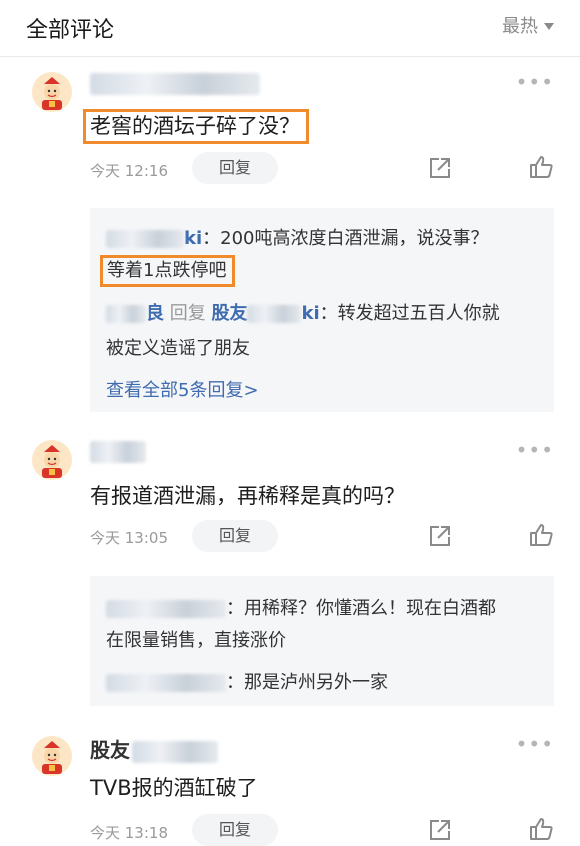 This screenshot has width=580, height=846. I want to click on reply-item: 良 回复 股友 ki：转发超过五百人你就, so click(303, 312).